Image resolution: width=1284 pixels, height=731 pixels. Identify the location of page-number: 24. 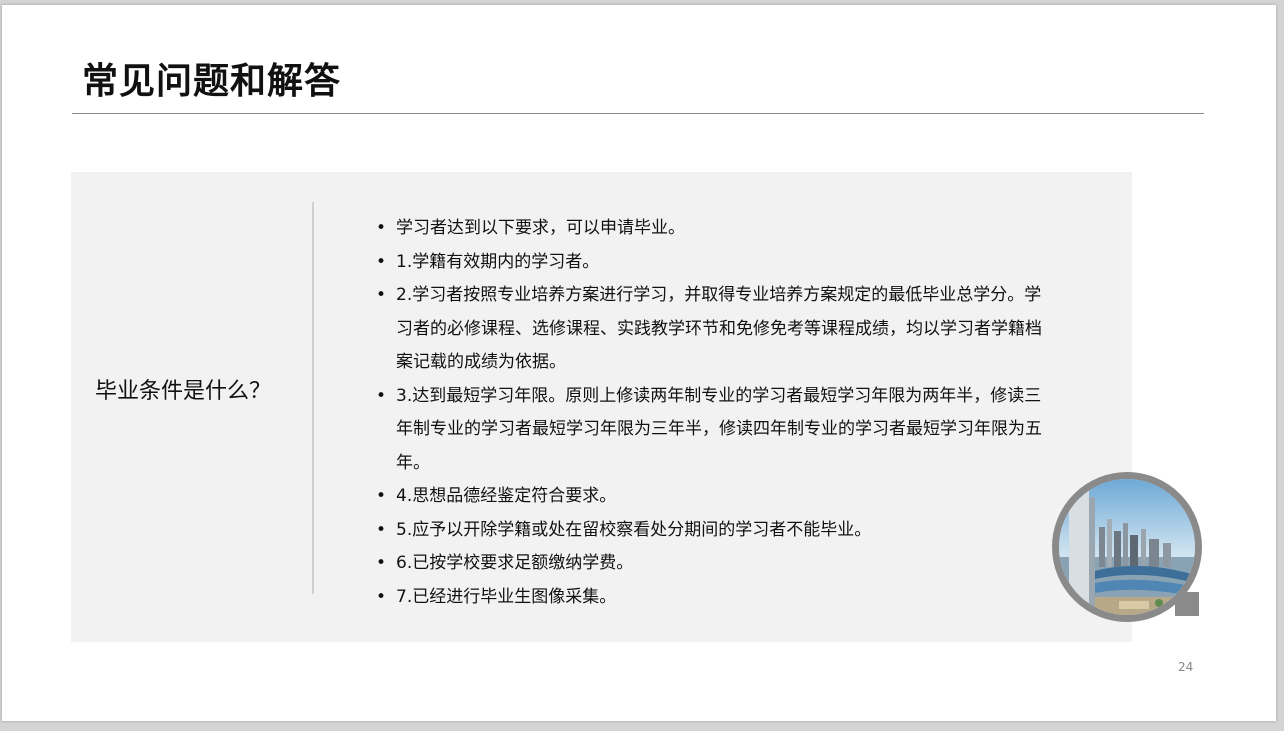
(1186, 667).